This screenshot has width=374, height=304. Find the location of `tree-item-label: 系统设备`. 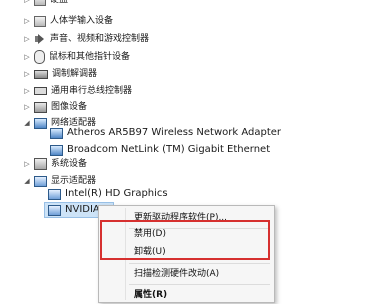

tree-item-label: 系统设备 is located at coordinates (69, 164).